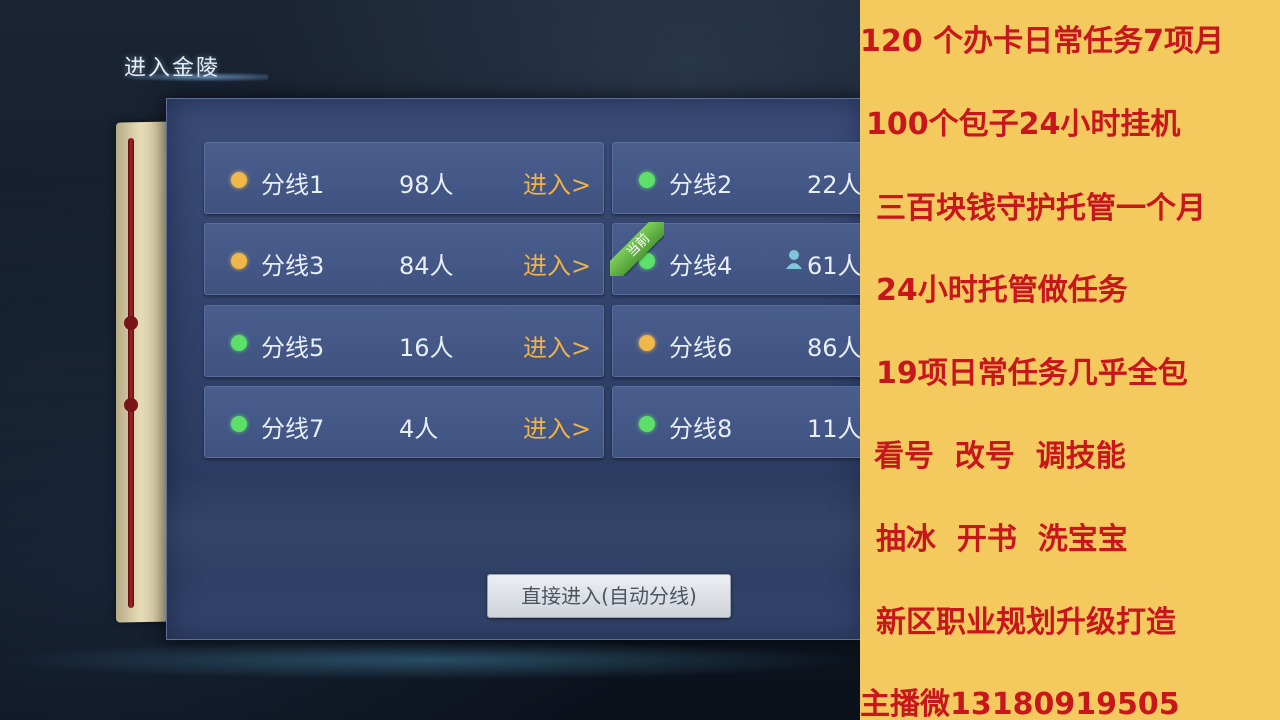  I want to click on current-server-ribbon: 当前, so click(637, 249).